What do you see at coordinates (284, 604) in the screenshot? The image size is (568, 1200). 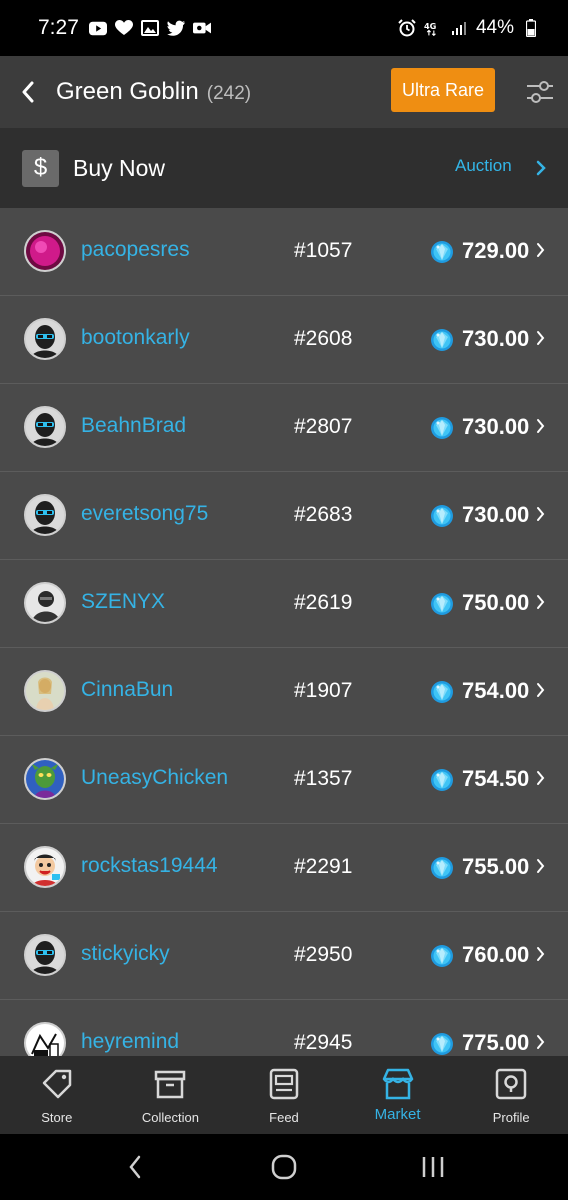 I see `listing-row: SZENYX #2619 750.00` at bounding box center [284, 604].